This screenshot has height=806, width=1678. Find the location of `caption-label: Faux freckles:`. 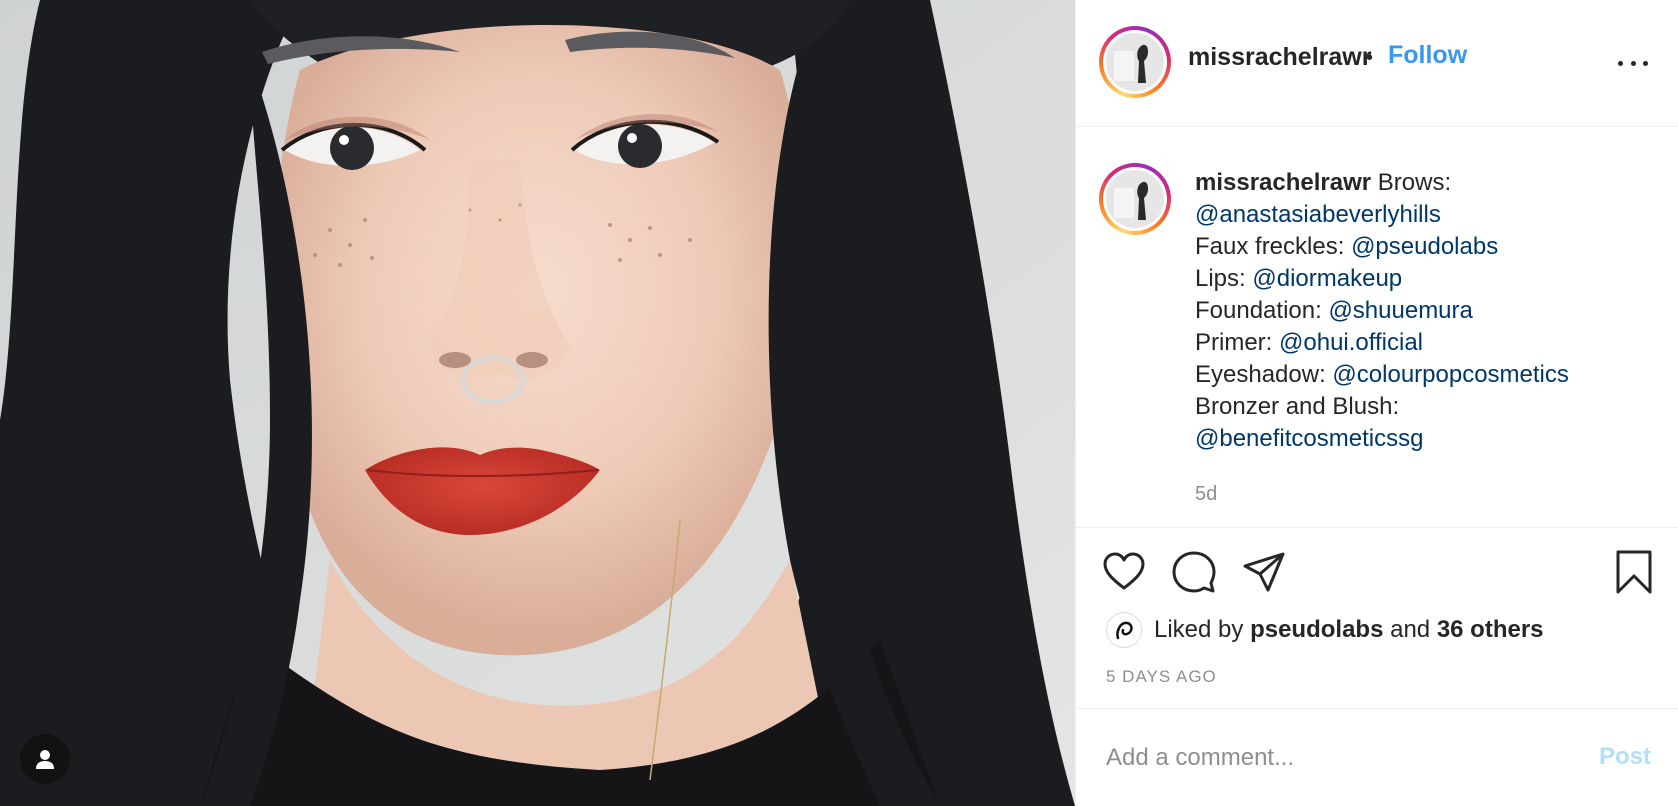

caption-label: Faux freckles: is located at coordinates (1270, 246).